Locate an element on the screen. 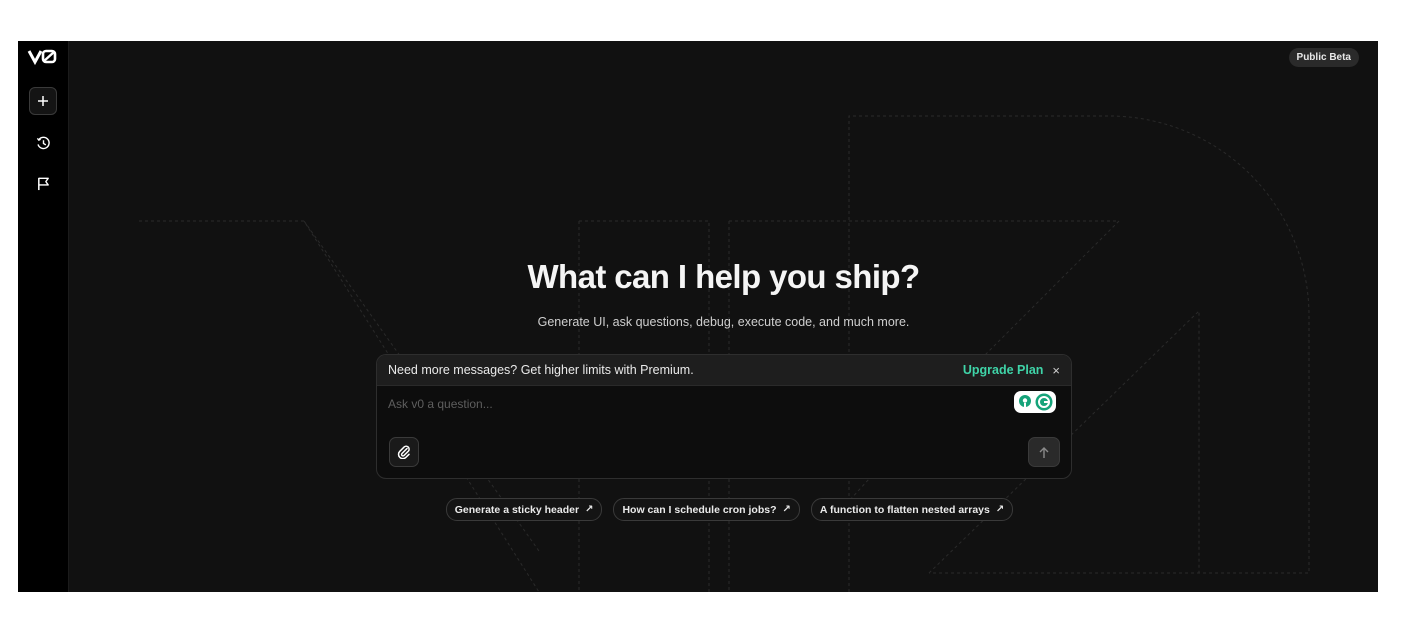  paperclip-icon is located at coordinates (403, 452).